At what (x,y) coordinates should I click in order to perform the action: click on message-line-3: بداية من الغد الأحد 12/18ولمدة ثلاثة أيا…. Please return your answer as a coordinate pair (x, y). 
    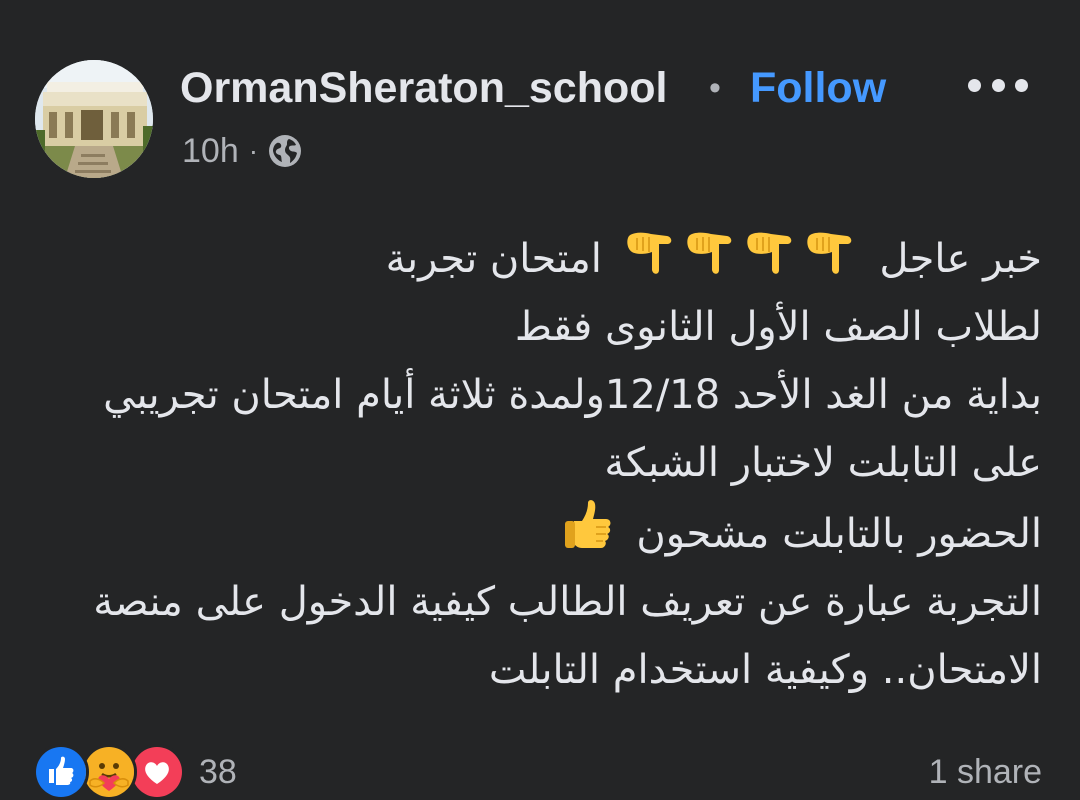
    Looking at the image, I should click on (572, 395).